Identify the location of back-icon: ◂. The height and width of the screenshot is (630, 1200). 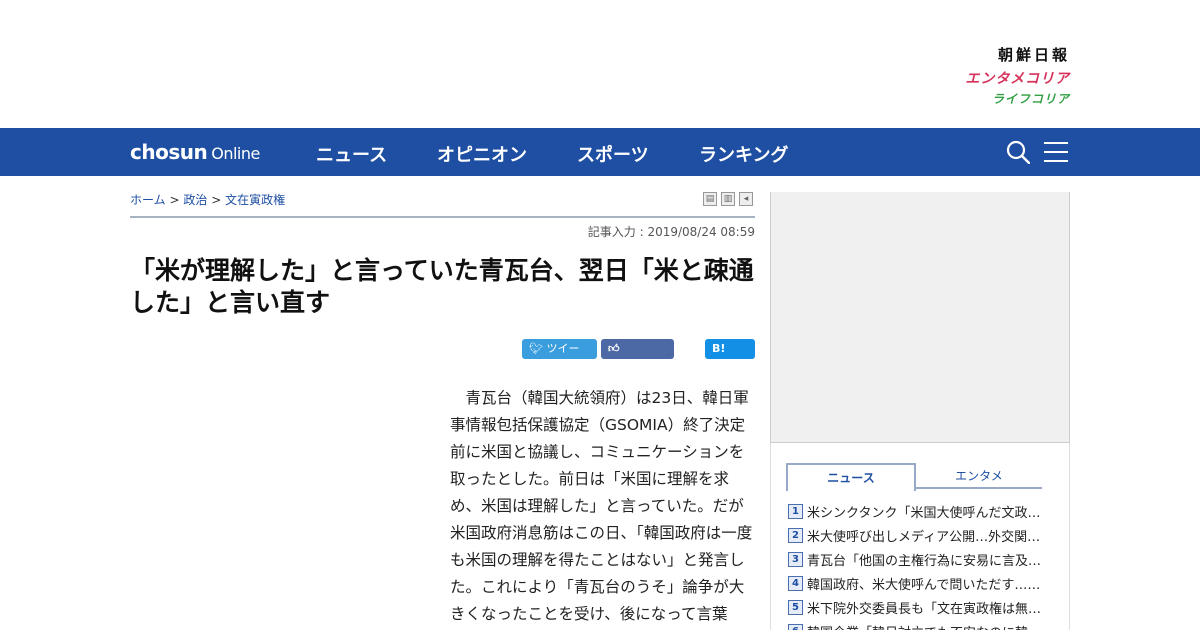
(746, 199).